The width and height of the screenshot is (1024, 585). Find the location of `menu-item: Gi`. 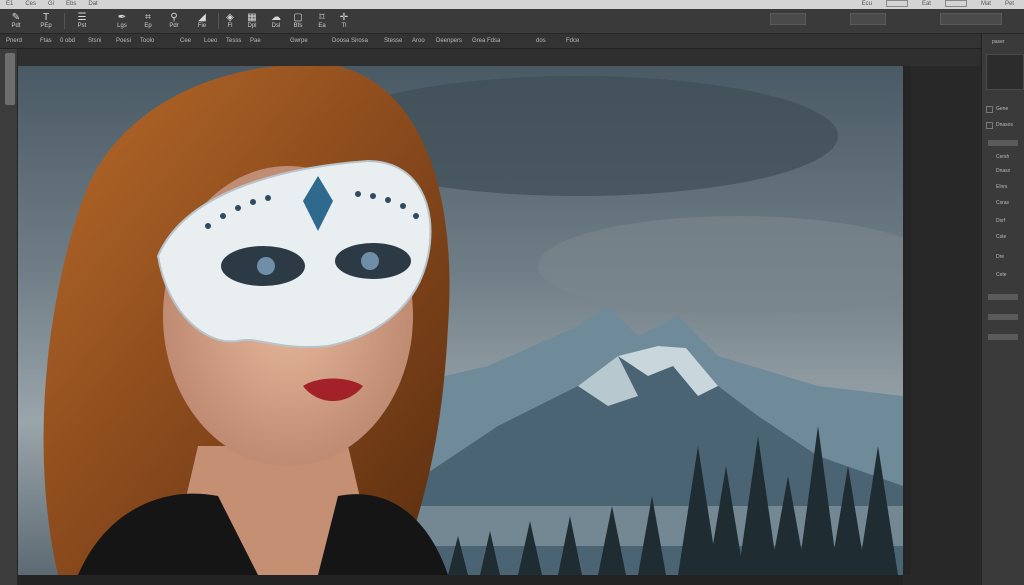

menu-item: Gi is located at coordinates (51, 4).